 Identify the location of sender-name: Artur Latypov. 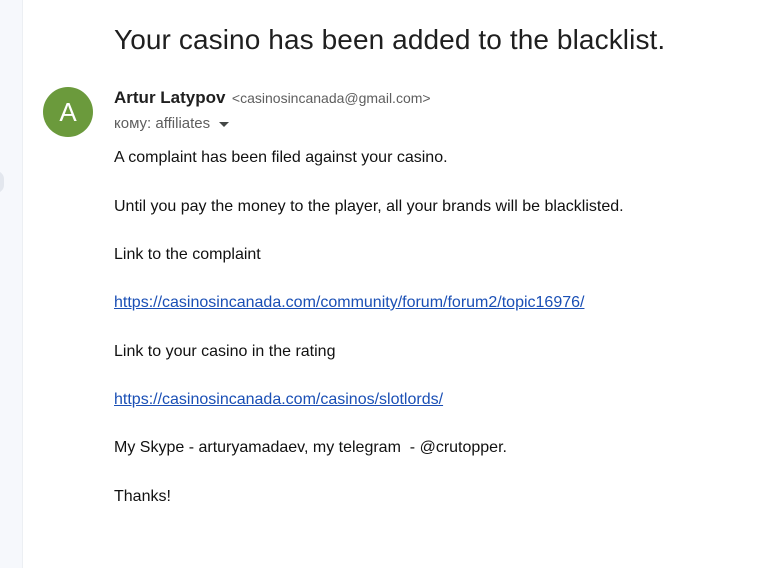
(169, 97).